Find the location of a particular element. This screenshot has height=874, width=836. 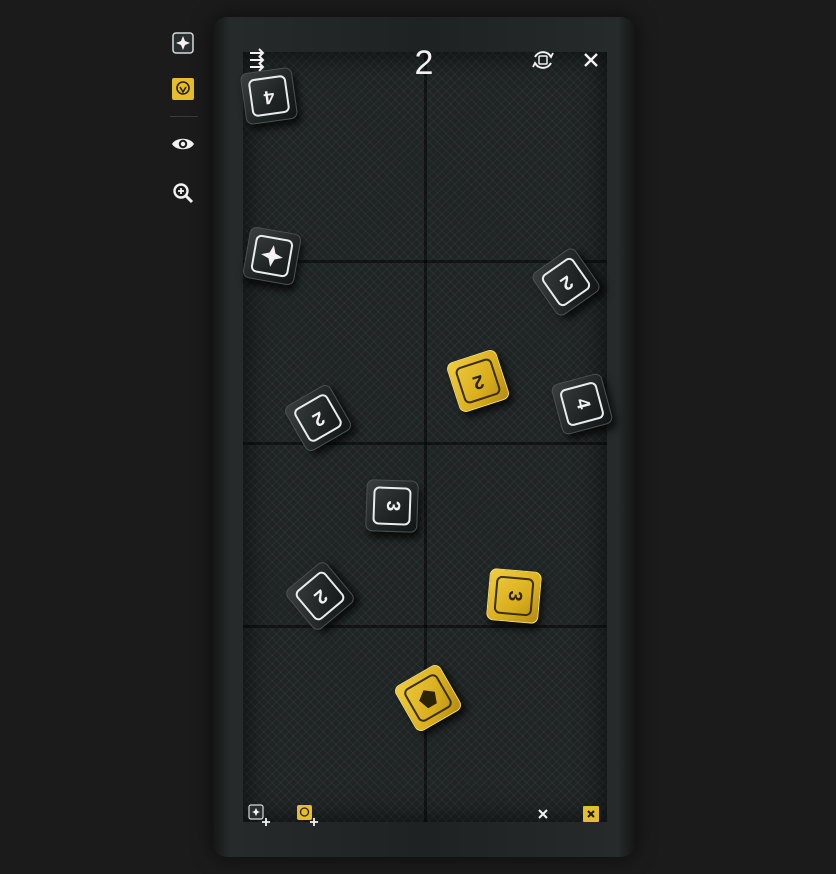

gold-die-3: 3 is located at coordinates (514, 596).